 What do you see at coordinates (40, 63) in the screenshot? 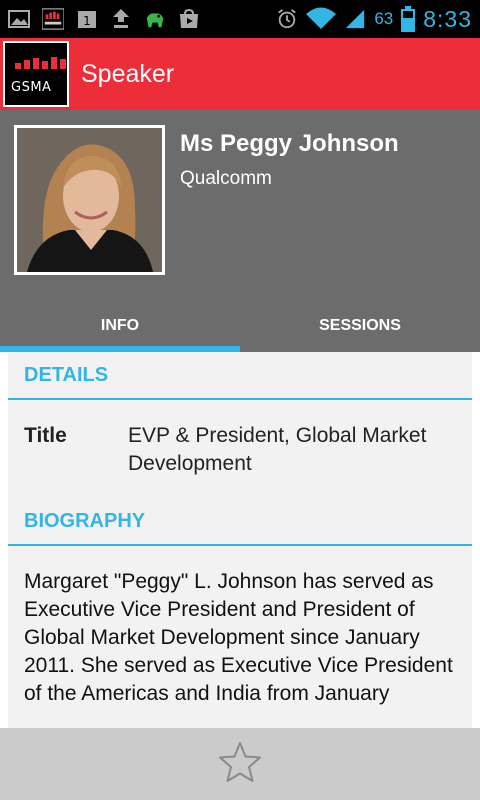
I see `logo-bars-icon` at bounding box center [40, 63].